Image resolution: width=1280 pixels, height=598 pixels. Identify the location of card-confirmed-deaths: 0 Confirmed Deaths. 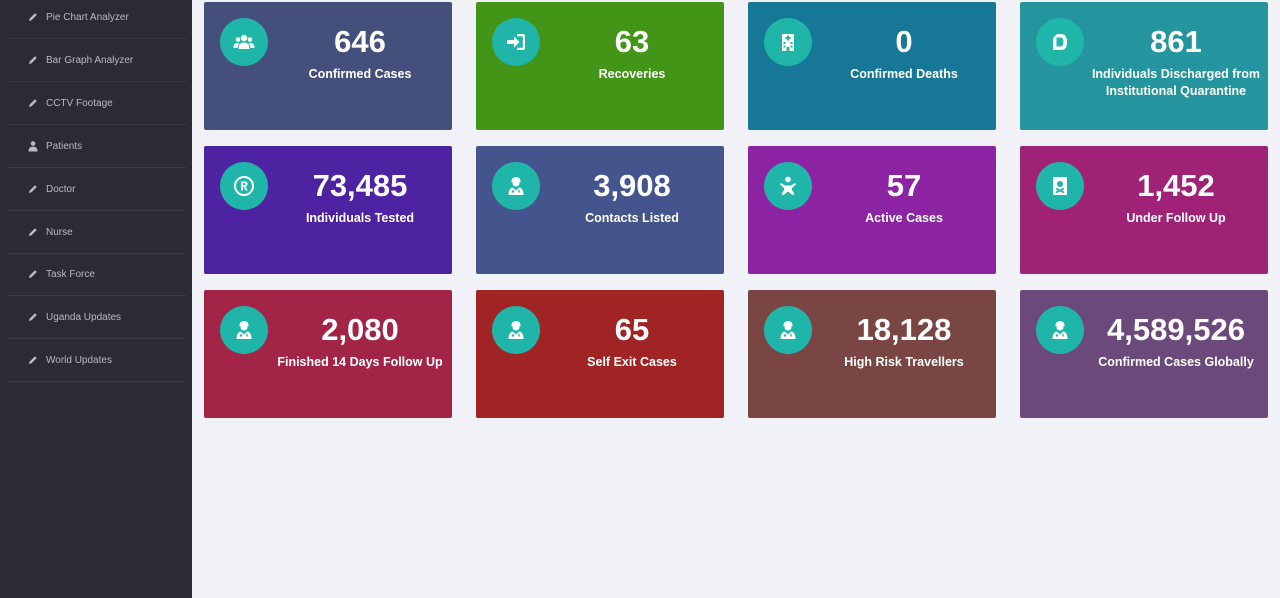
(872, 66).